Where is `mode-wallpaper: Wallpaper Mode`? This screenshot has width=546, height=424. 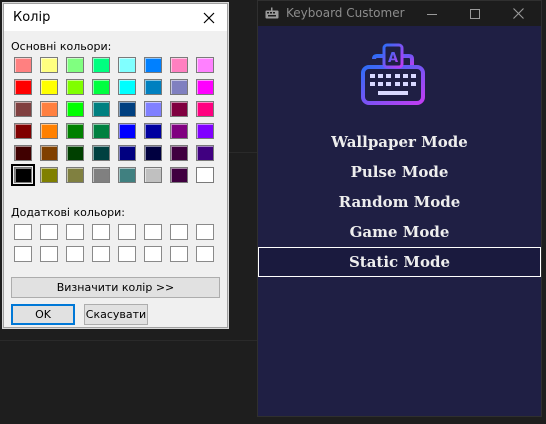
mode-wallpaper: Wallpaper Mode is located at coordinates (399, 143).